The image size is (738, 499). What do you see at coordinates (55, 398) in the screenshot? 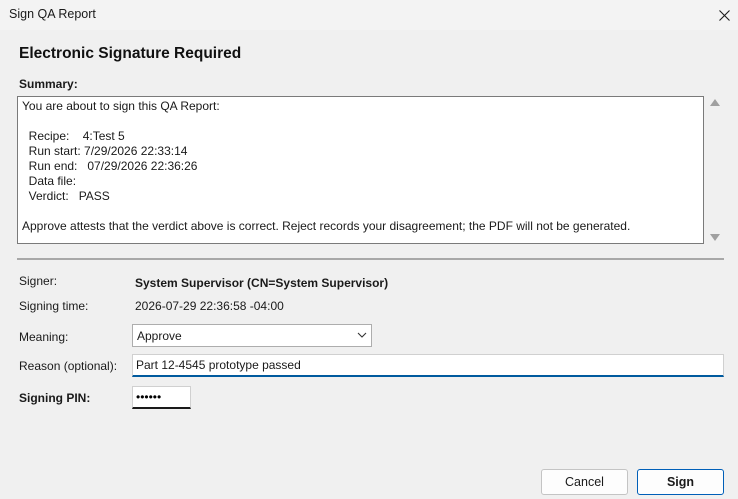
I see `pin-label: Signing PIN:` at bounding box center [55, 398].